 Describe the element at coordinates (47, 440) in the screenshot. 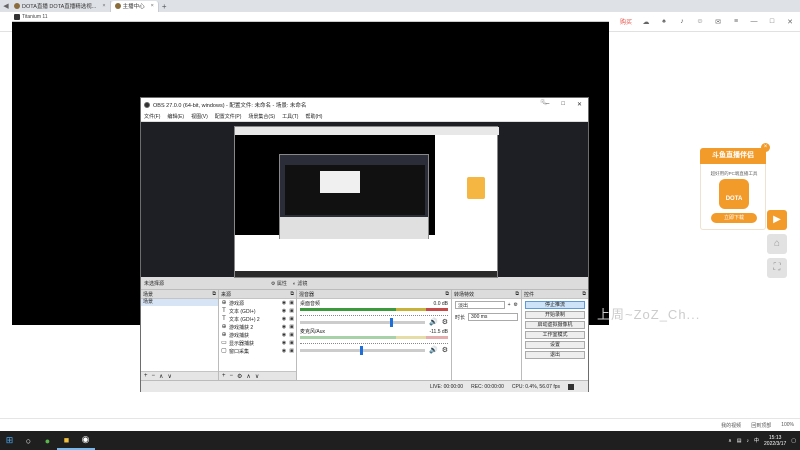

I see `browser-icon: ●` at that location.